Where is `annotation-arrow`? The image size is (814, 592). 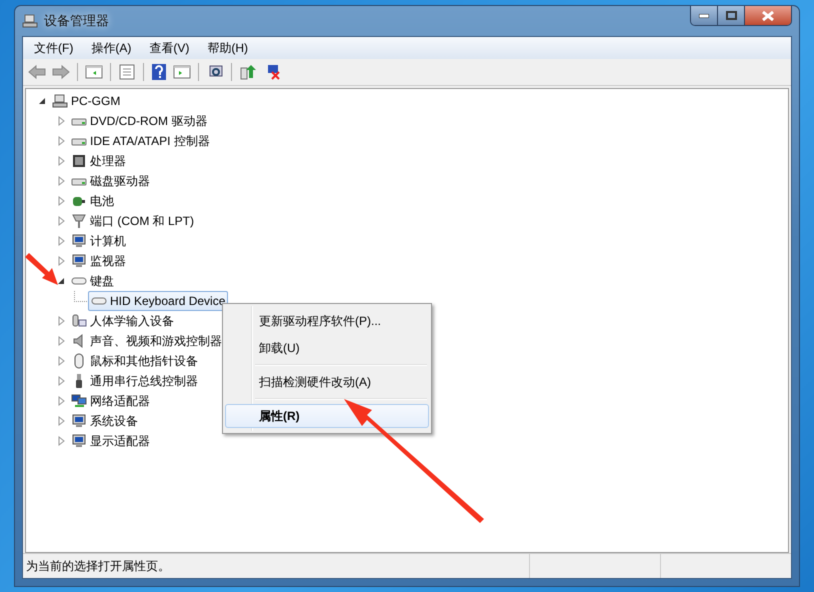 annotation-arrow is located at coordinates (41, 269).